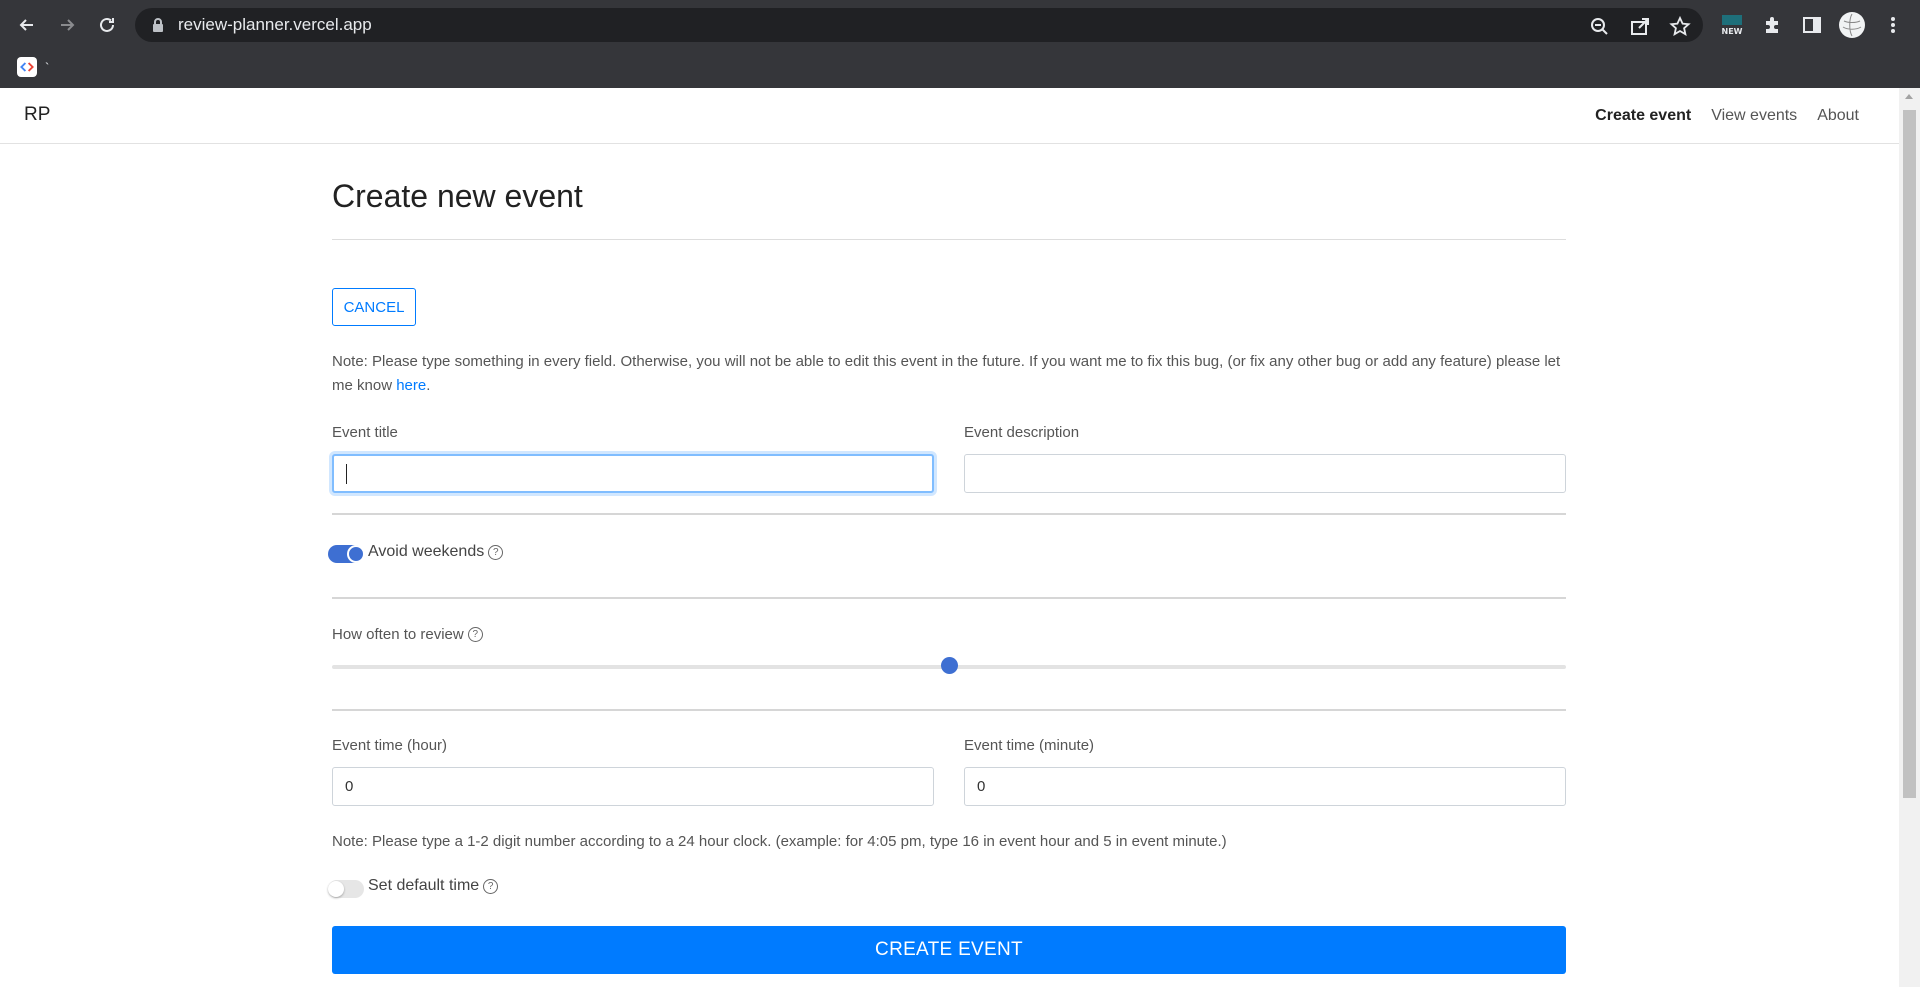  Describe the element at coordinates (411, 385) in the screenshot. I see `here-link: here` at that location.